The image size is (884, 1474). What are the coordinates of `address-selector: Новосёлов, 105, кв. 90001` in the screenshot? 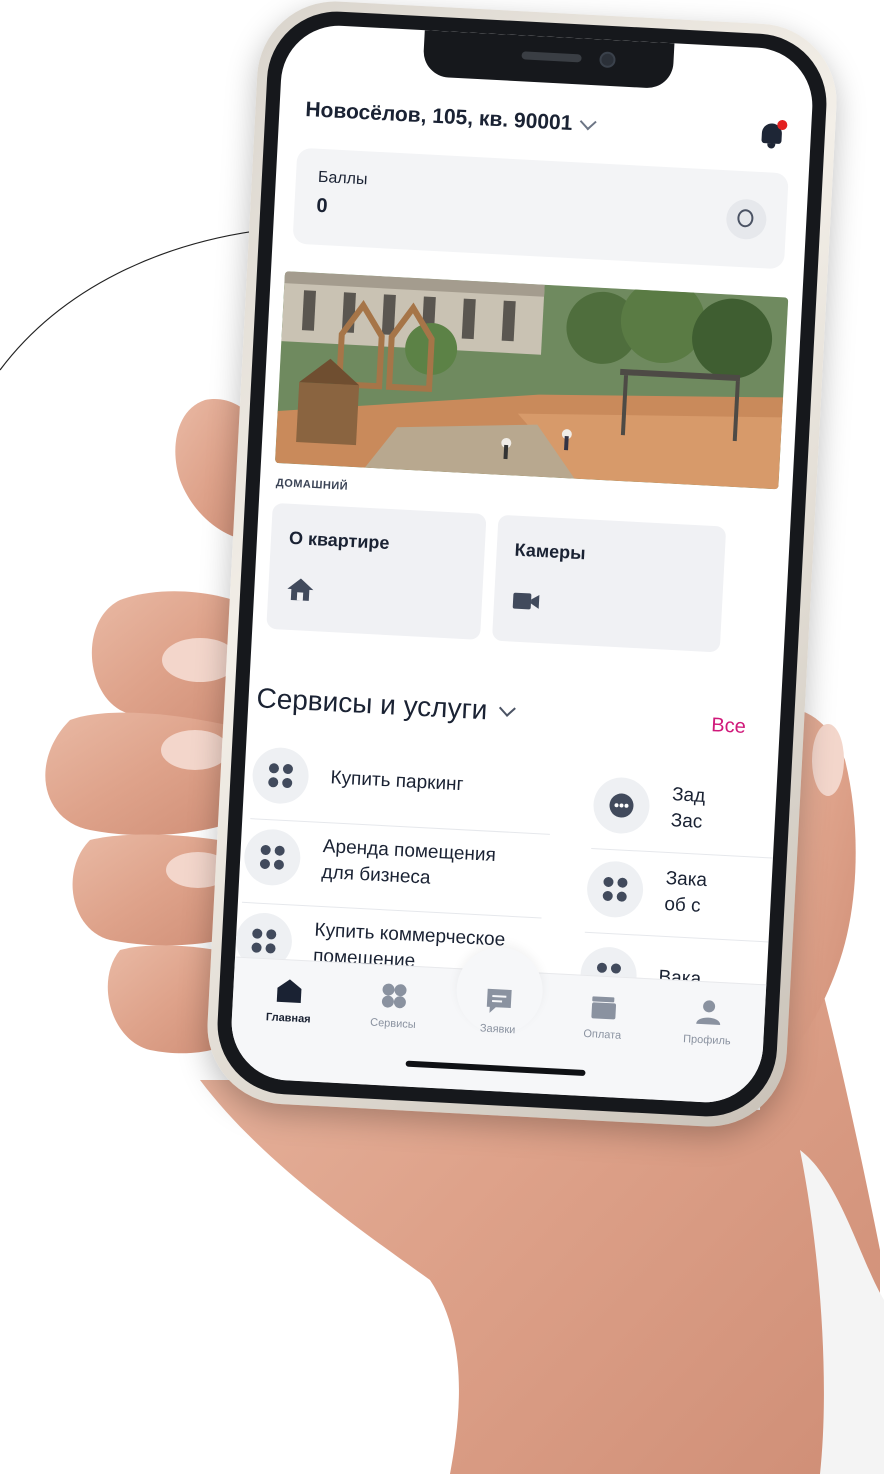 It's located at (450, 117).